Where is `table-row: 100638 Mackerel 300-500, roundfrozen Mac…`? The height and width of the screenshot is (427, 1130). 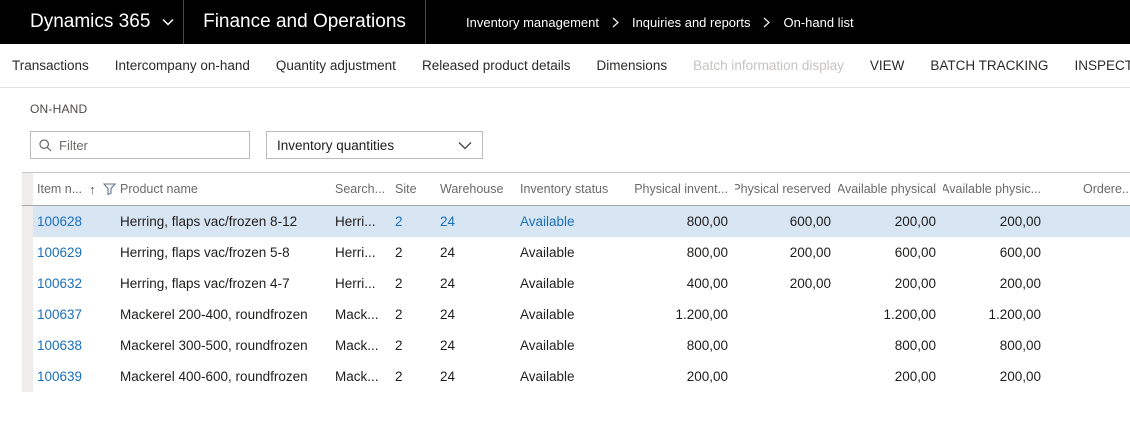 table-row: 100638 Mackerel 300-500, roundfrozen Mac… is located at coordinates (576, 345).